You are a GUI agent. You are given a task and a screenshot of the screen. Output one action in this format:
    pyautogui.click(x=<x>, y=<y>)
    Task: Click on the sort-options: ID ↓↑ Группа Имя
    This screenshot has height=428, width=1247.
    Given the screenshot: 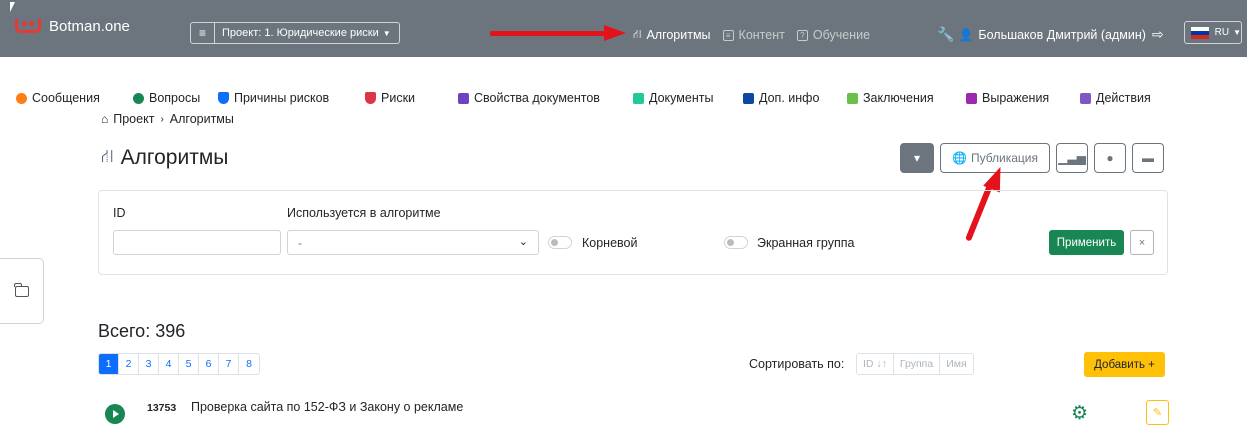 What is the action you would take?
    pyautogui.click(x=915, y=364)
    